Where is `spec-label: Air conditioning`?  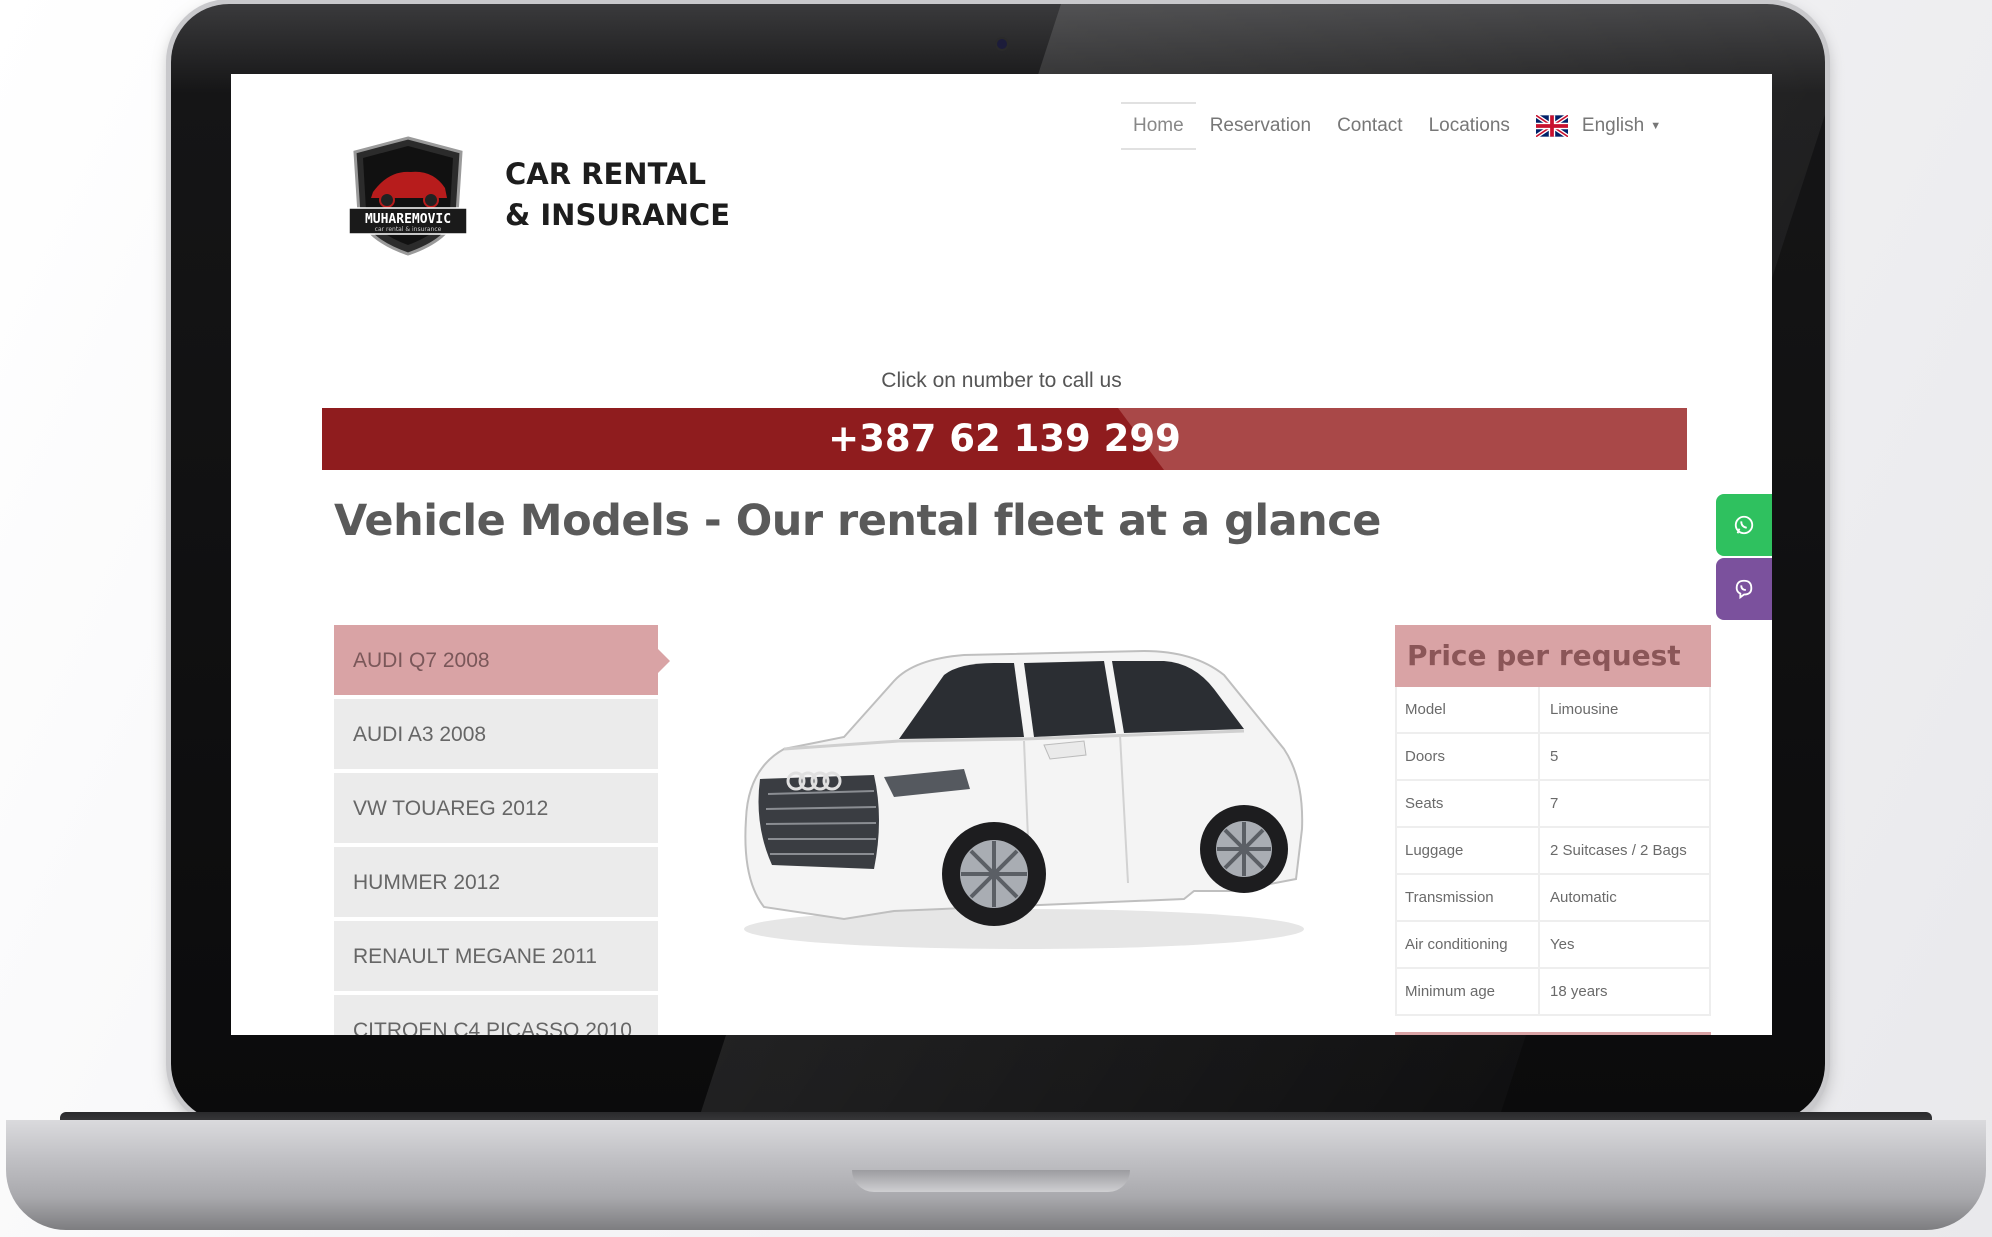
spec-label: Air conditioning is located at coordinates (1468, 944).